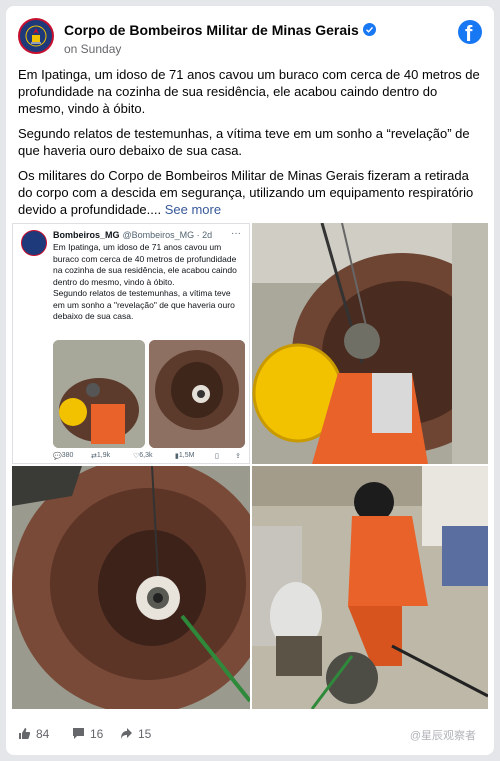  I want to click on post-timestamp: on Sunday, so click(92, 49).